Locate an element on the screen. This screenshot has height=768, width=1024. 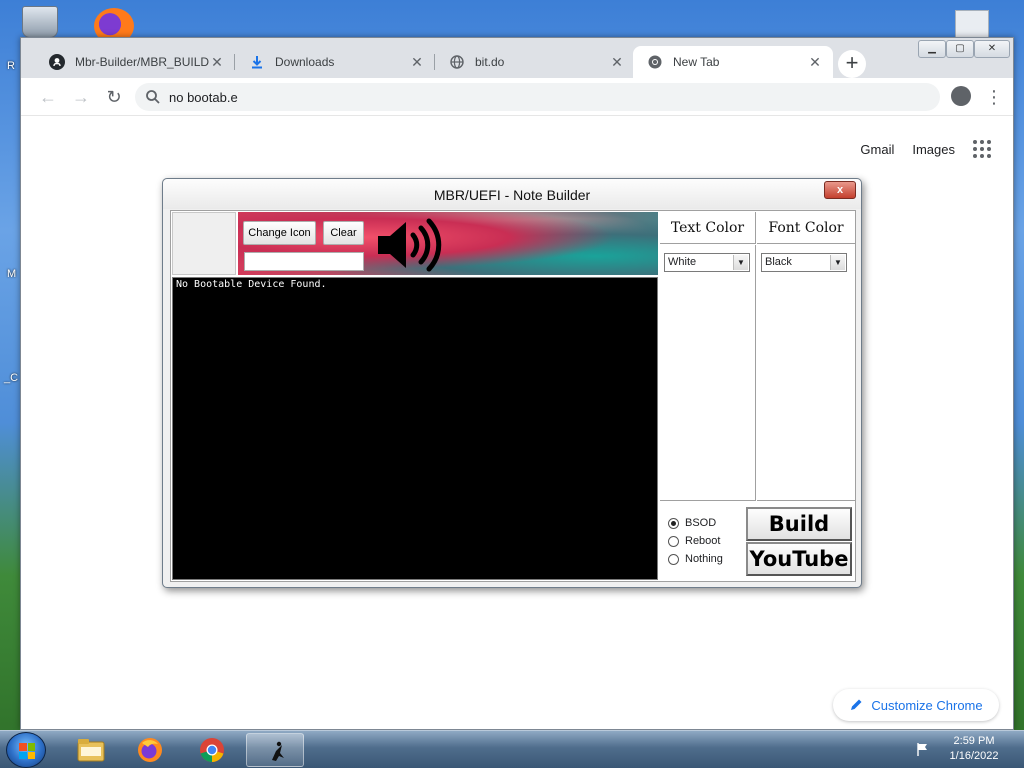
profile-avatar is located at coordinates (961, 96).